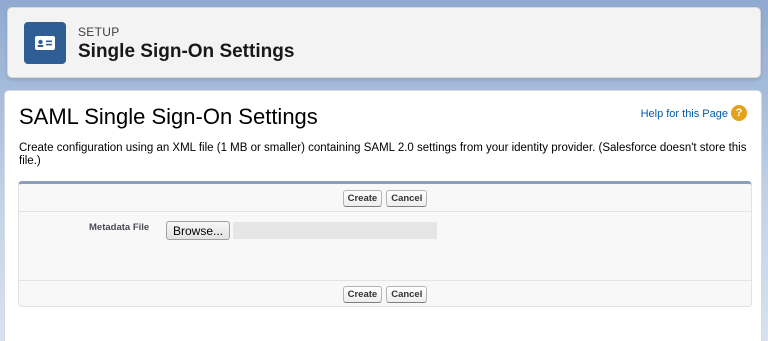 Image resolution: width=768 pixels, height=341 pixels. I want to click on cancel-button-bottom: Cancel, so click(407, 294).